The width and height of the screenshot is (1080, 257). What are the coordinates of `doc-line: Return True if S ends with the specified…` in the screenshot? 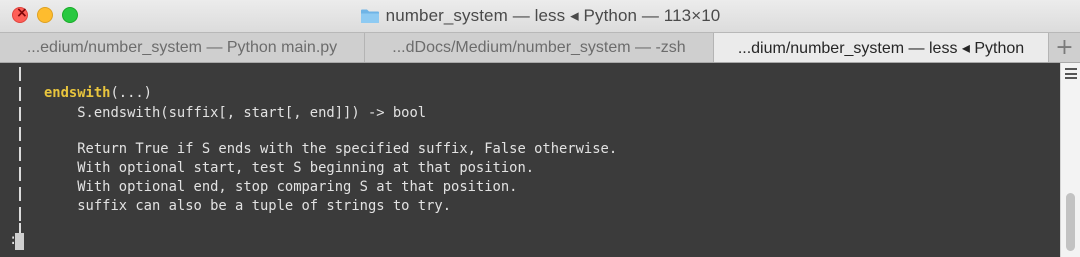 It's located at (331, 149).